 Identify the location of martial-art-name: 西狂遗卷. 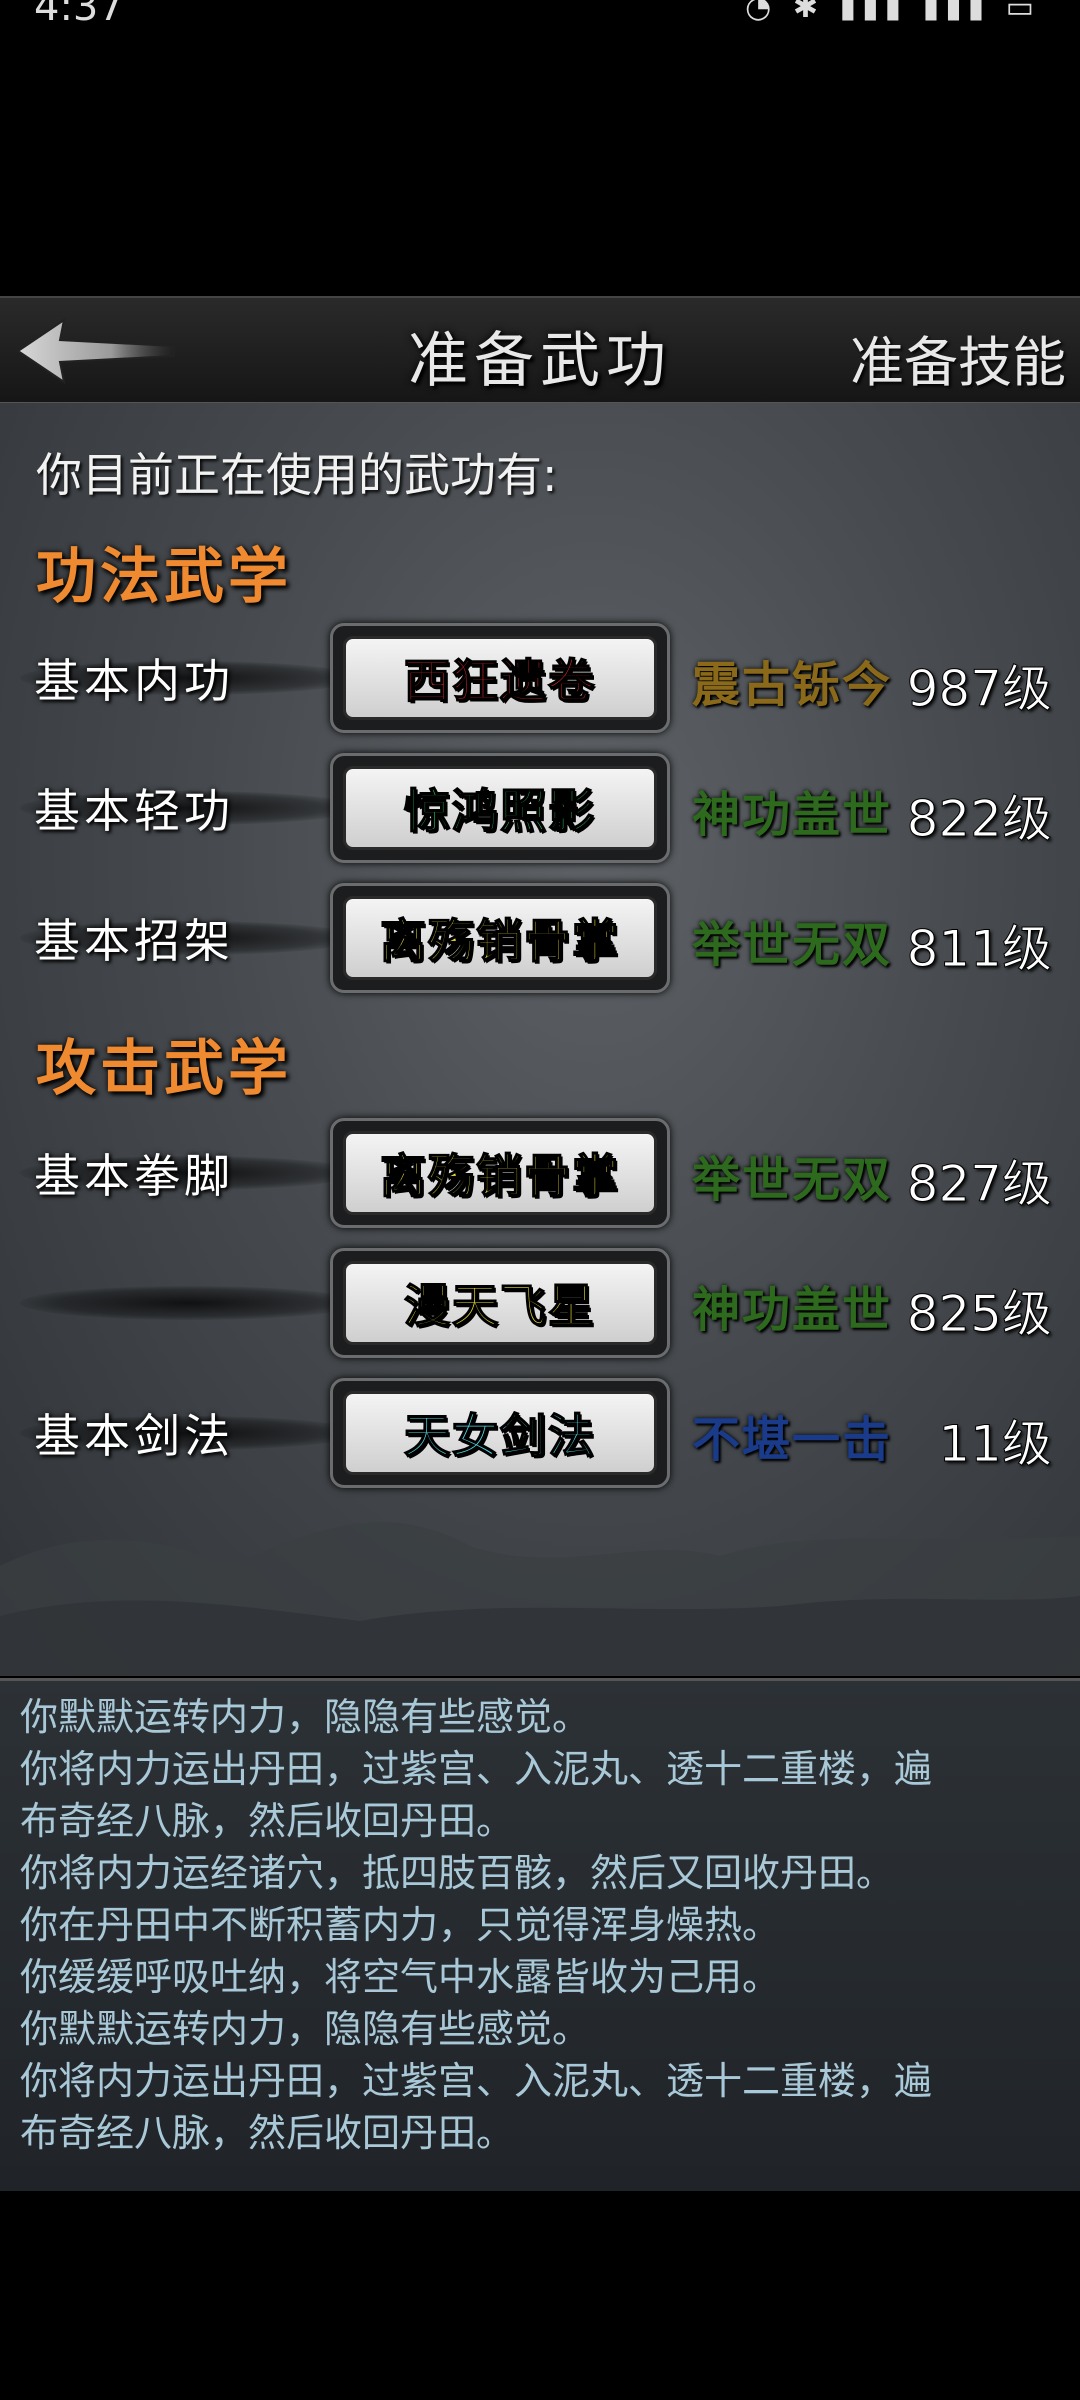
(499, 681).